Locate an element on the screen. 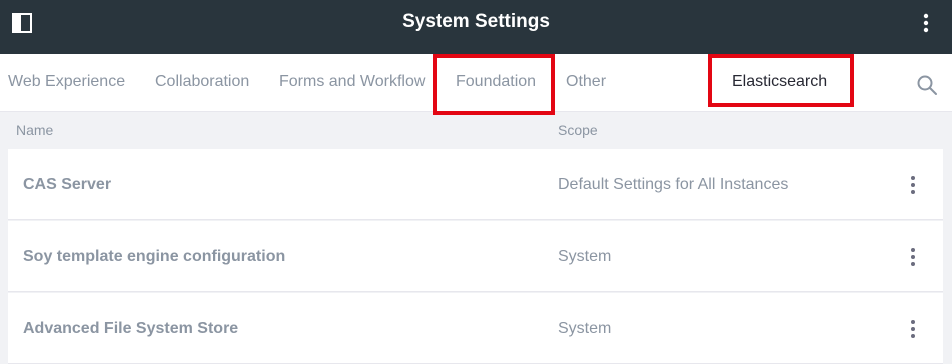 This screenshot has height=364, width=952. row-name: Advanced File System Store is located at coordinates (130, 328).